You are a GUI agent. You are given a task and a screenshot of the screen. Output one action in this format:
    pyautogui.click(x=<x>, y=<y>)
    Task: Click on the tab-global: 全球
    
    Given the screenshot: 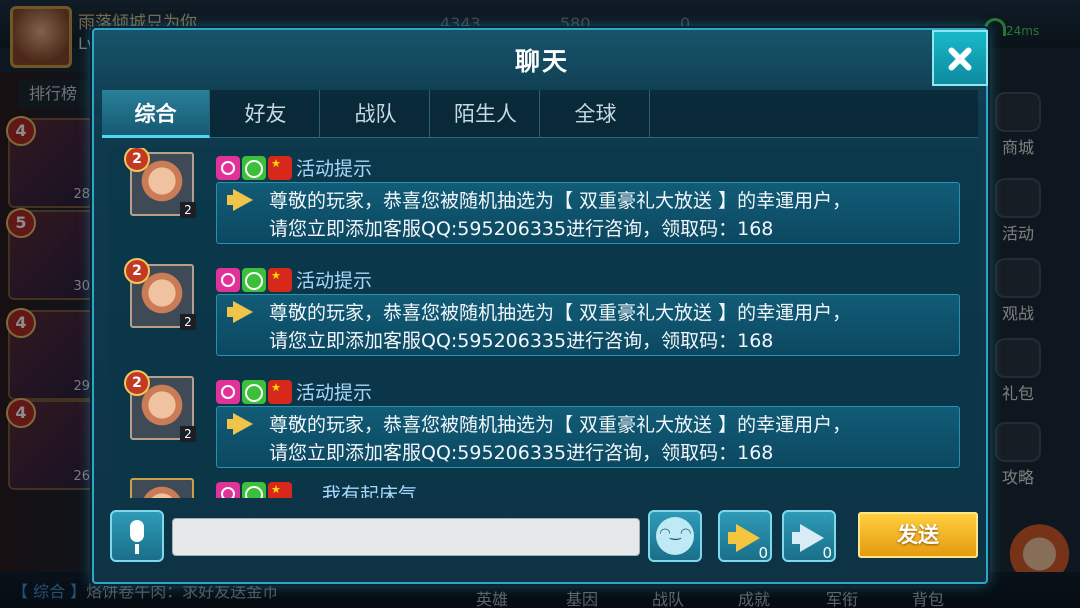 What is the action you would take?
    pyautogui.click(x=596, y=114)
    